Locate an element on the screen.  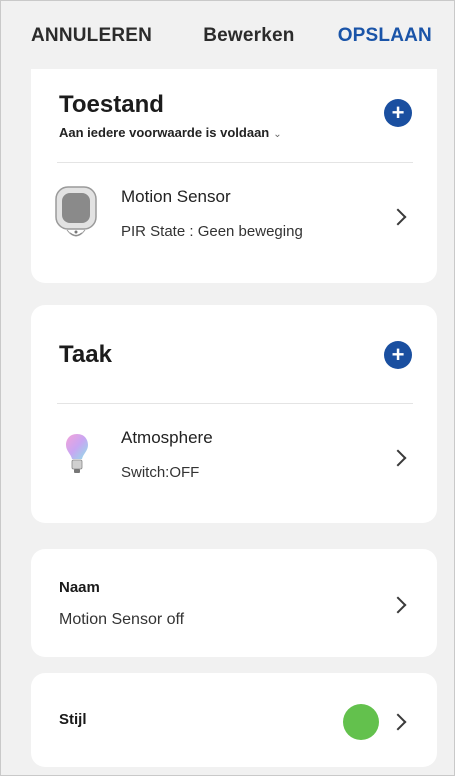
page-title: Bewerken is located at coordinates (249, 35).